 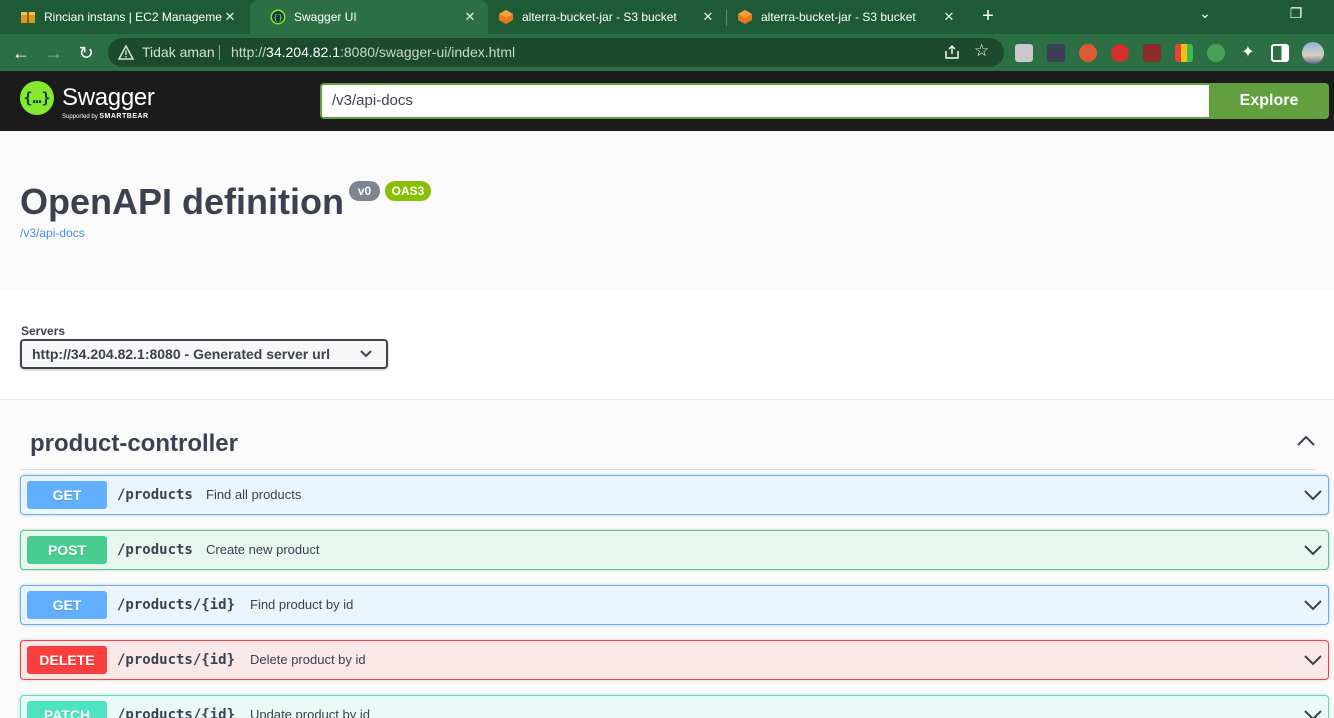 What do you see at coordinates (86, 53) in the screenshot?
I see `reload-icon: ↻` at bounding box center [86, 53].